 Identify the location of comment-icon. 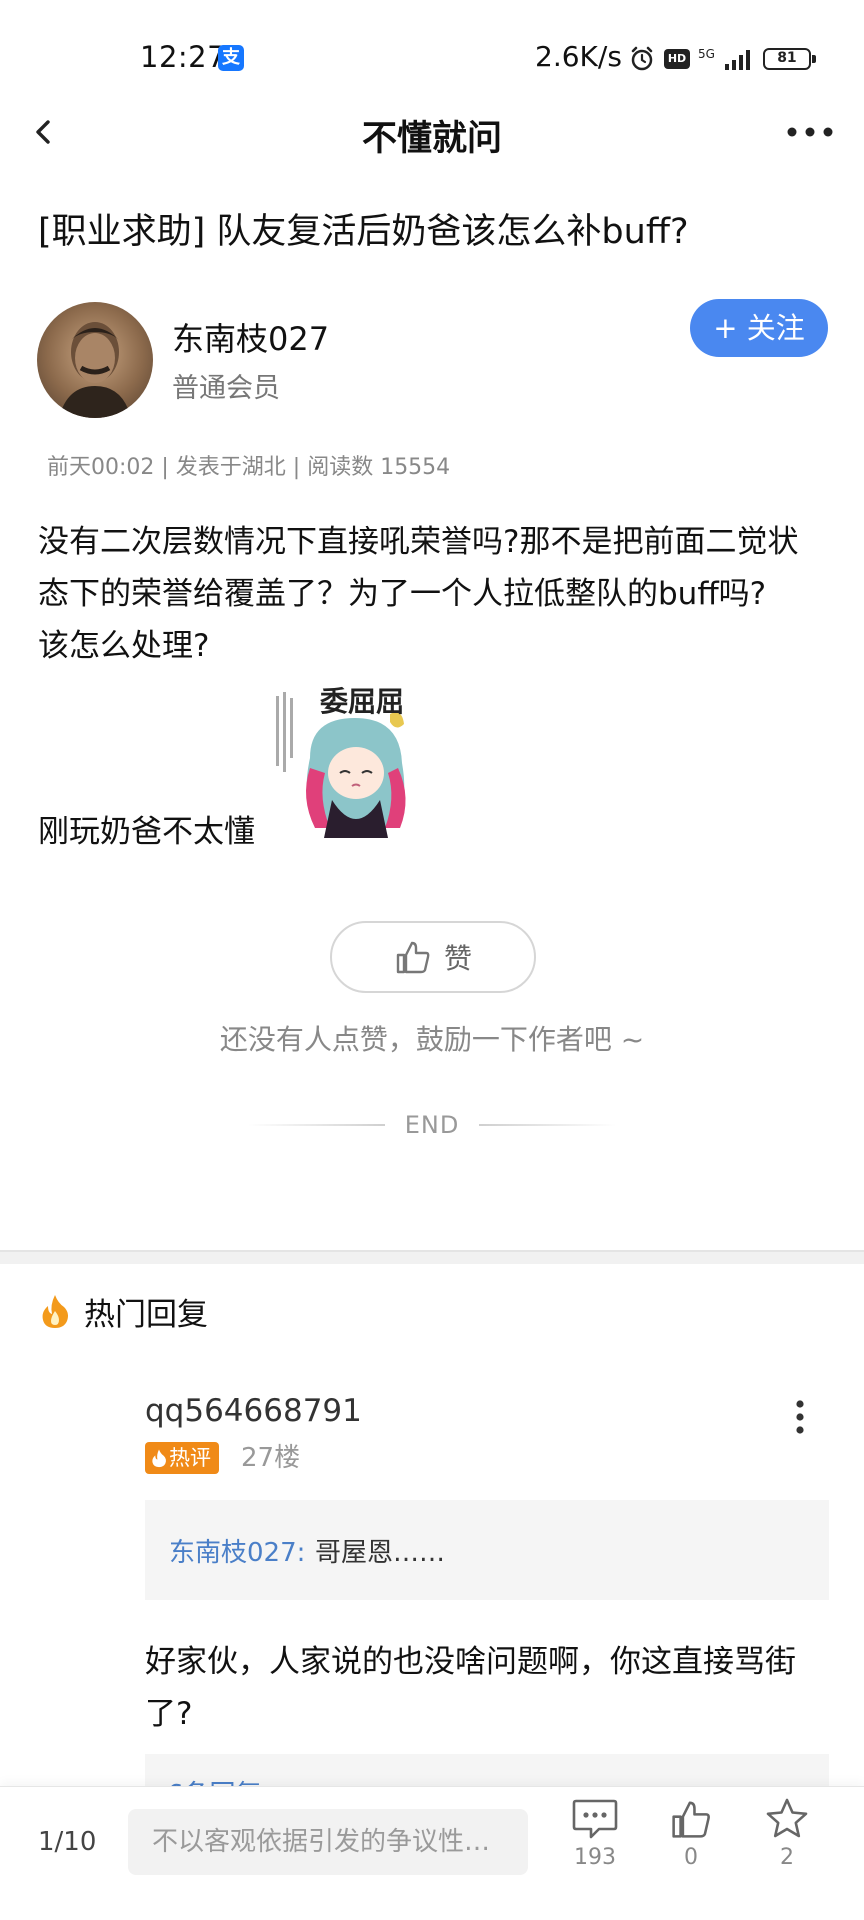
(595, 1819).